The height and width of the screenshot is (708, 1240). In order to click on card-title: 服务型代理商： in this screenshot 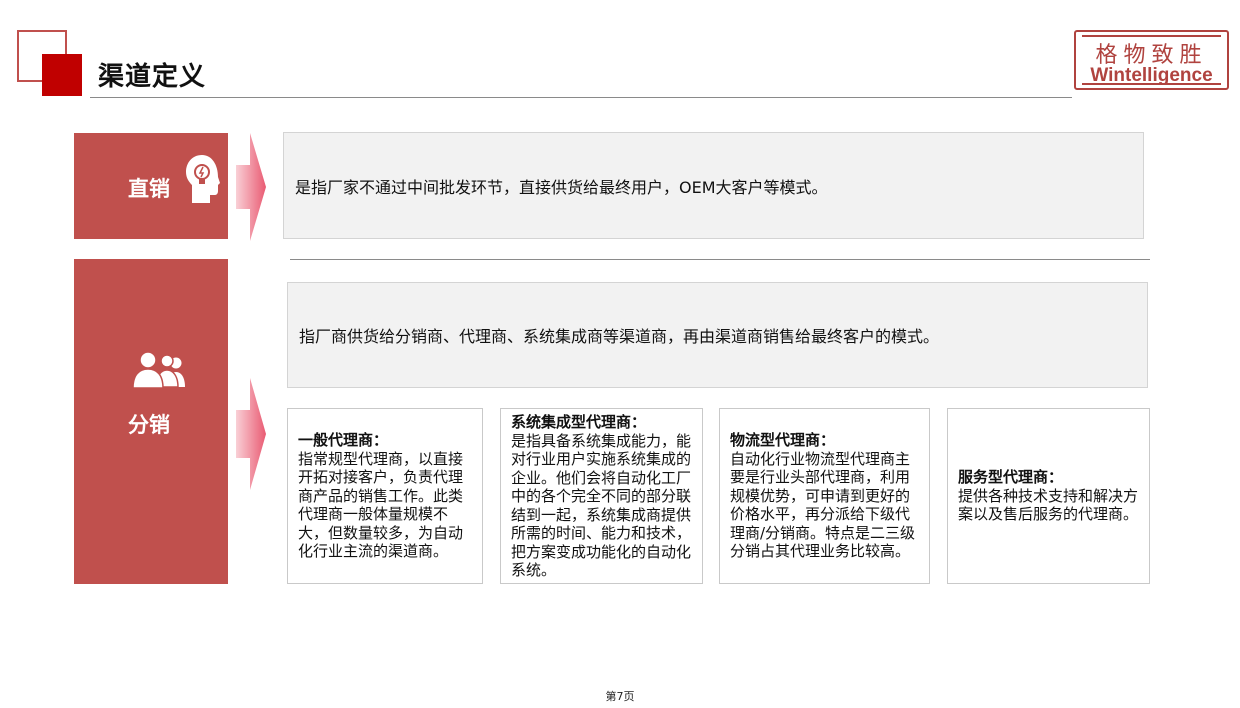, I will do `click(1011, 477)`.